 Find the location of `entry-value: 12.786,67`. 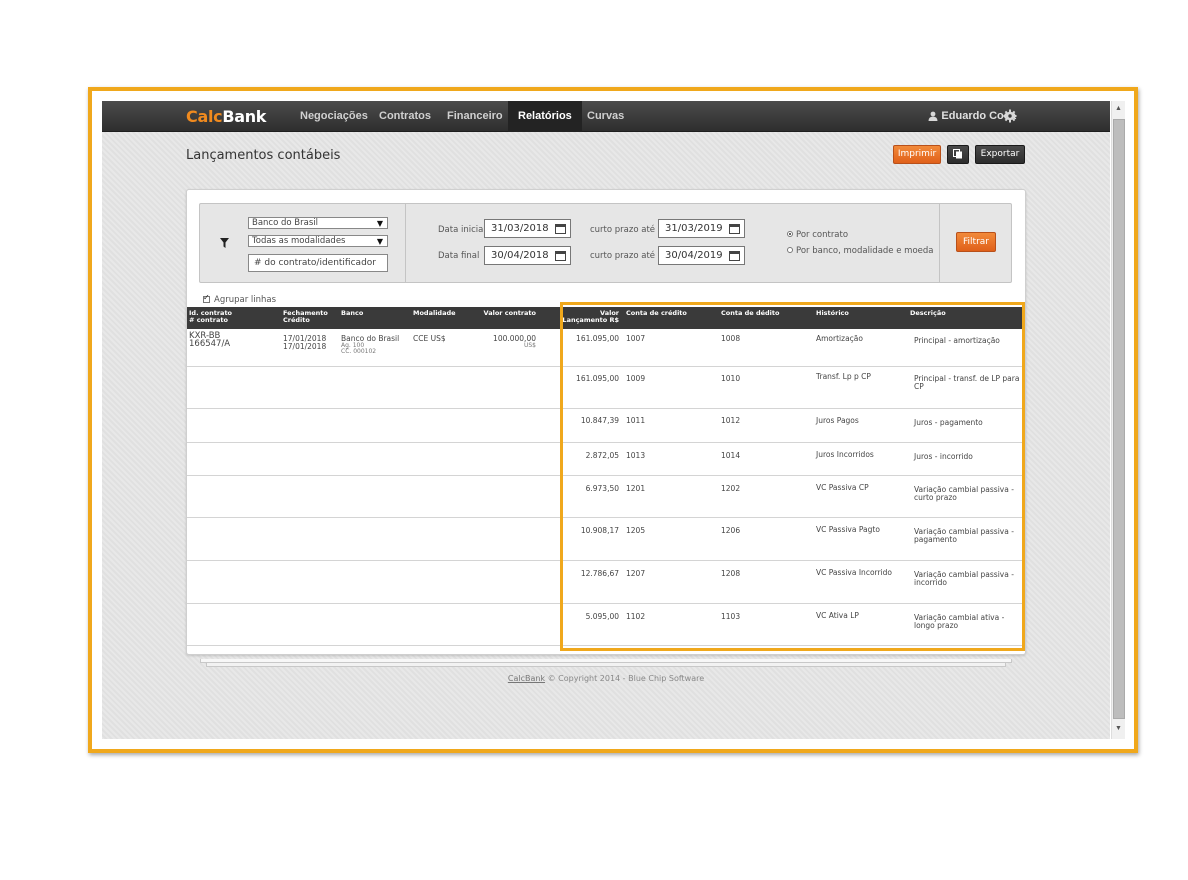

entry-value: 12.786,67 is located at coordinates (599, 573).